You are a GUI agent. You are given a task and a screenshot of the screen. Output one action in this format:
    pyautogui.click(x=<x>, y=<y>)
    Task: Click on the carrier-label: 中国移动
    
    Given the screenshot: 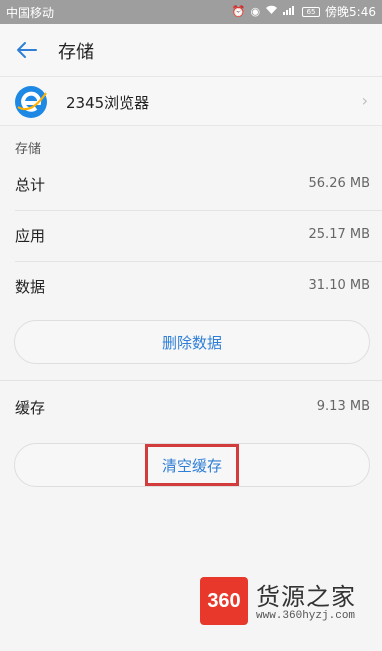 What is the action you would take?
    pyautogui.click(x=30, y=13)
    